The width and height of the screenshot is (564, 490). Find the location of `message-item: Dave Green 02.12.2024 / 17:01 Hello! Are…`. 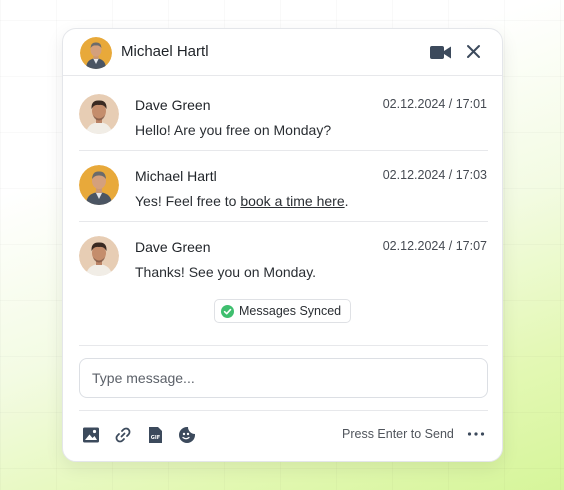

message-item: Dave Green 02.12.2024 / 17:01 Hello! Are… is located at coordinates (283, 113).